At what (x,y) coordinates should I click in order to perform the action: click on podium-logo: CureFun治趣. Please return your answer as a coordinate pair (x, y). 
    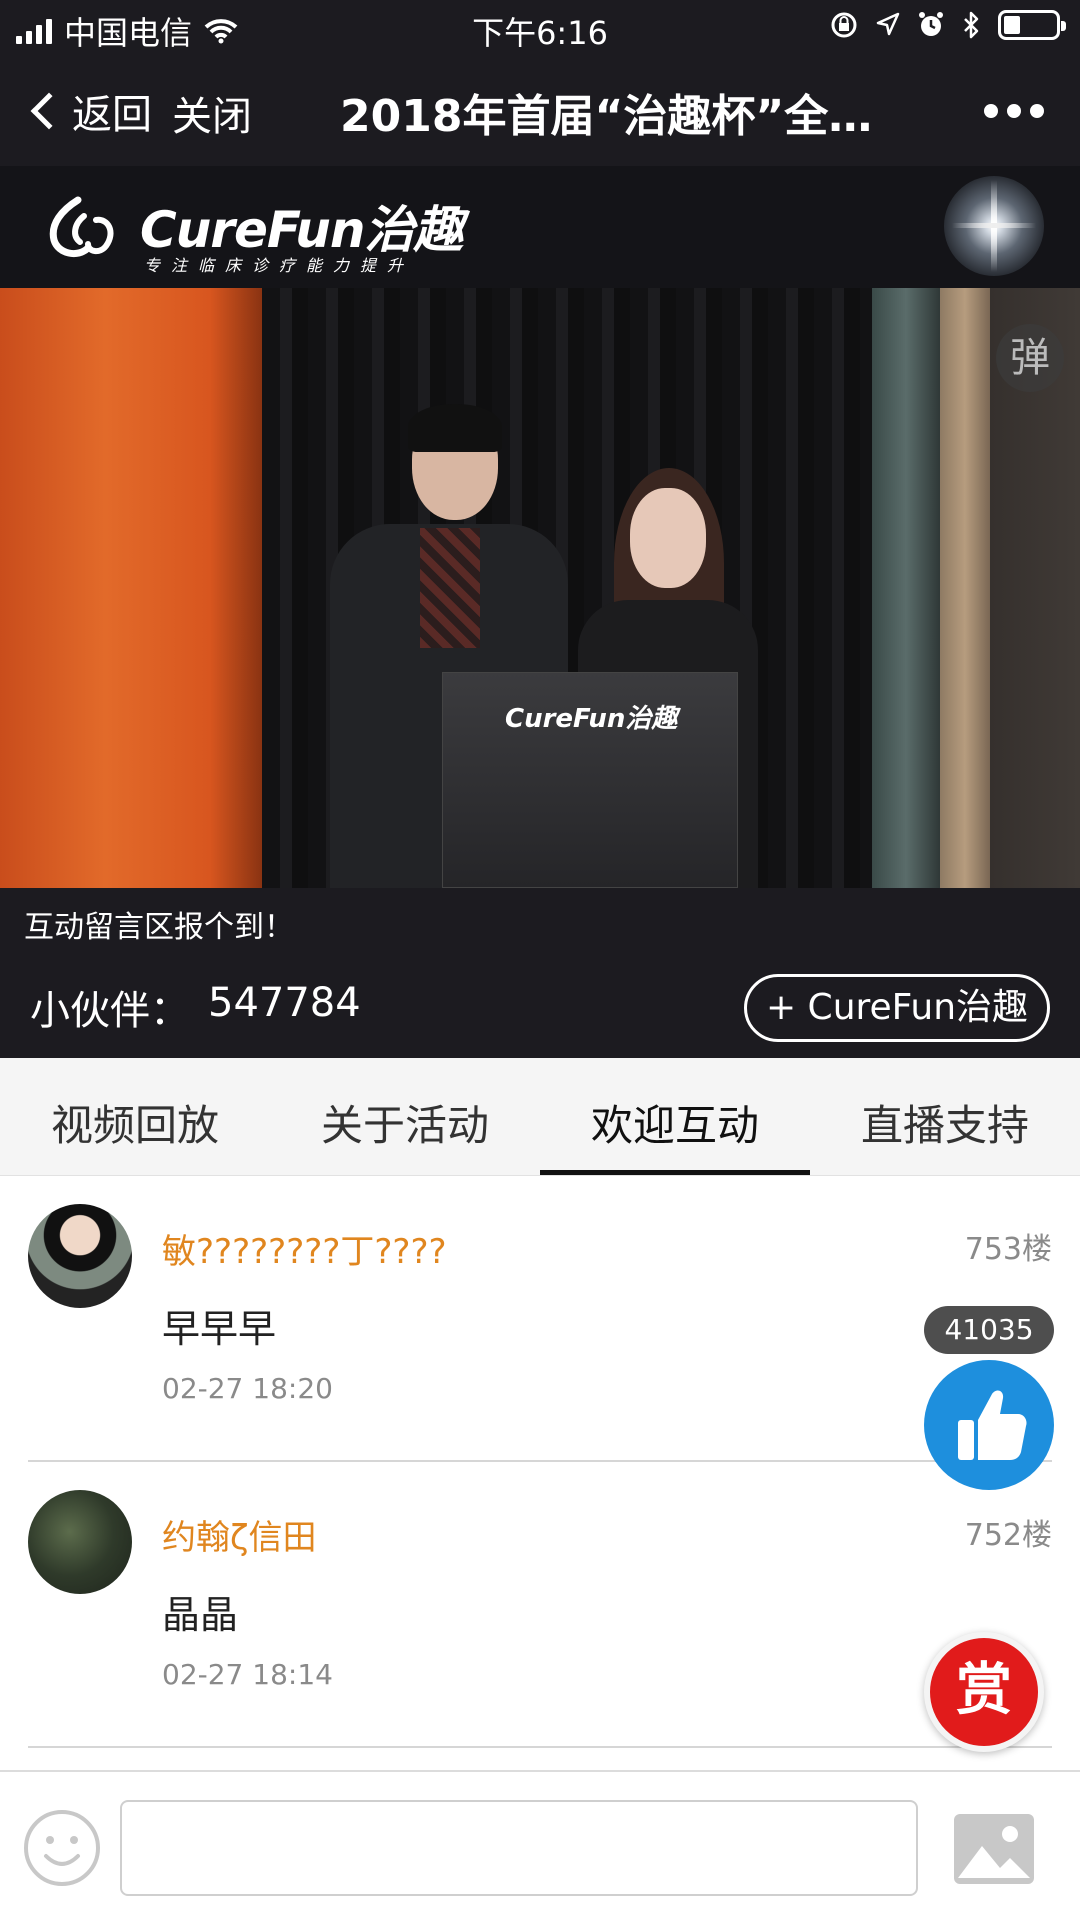
    Looking at the image, I should click on (591, 719).